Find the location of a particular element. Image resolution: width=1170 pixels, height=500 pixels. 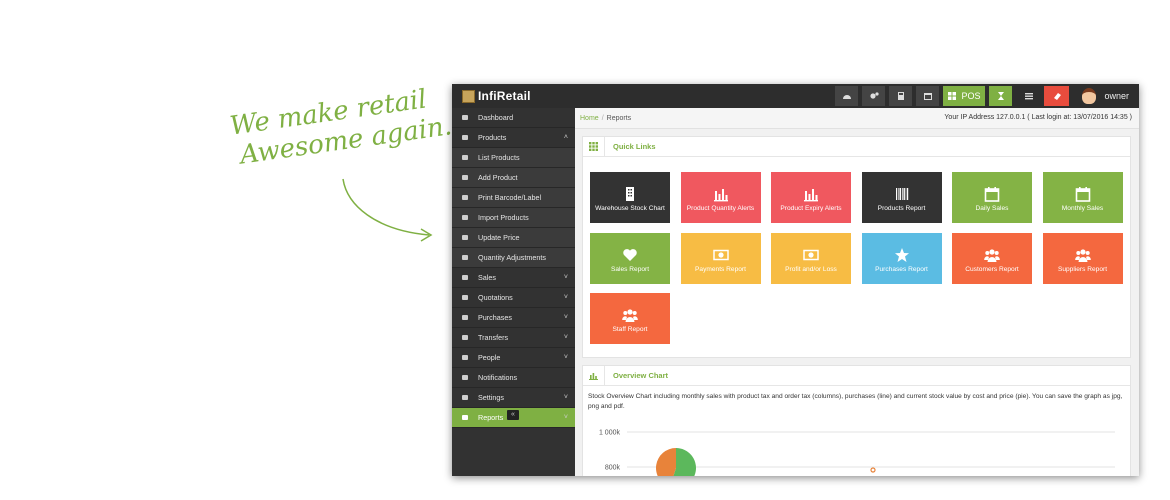

sidebar-item-notifications: Notifications is located at coordinates (513, 378).